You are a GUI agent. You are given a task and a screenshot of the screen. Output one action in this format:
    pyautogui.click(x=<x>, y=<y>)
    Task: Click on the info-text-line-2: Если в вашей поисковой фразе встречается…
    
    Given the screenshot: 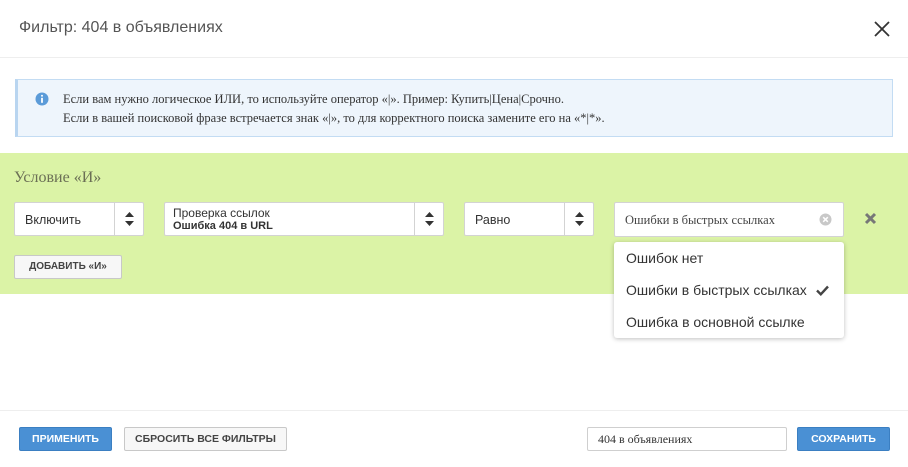 What is the action you would take?
    pyautogui.click(x=334, y=118)
    